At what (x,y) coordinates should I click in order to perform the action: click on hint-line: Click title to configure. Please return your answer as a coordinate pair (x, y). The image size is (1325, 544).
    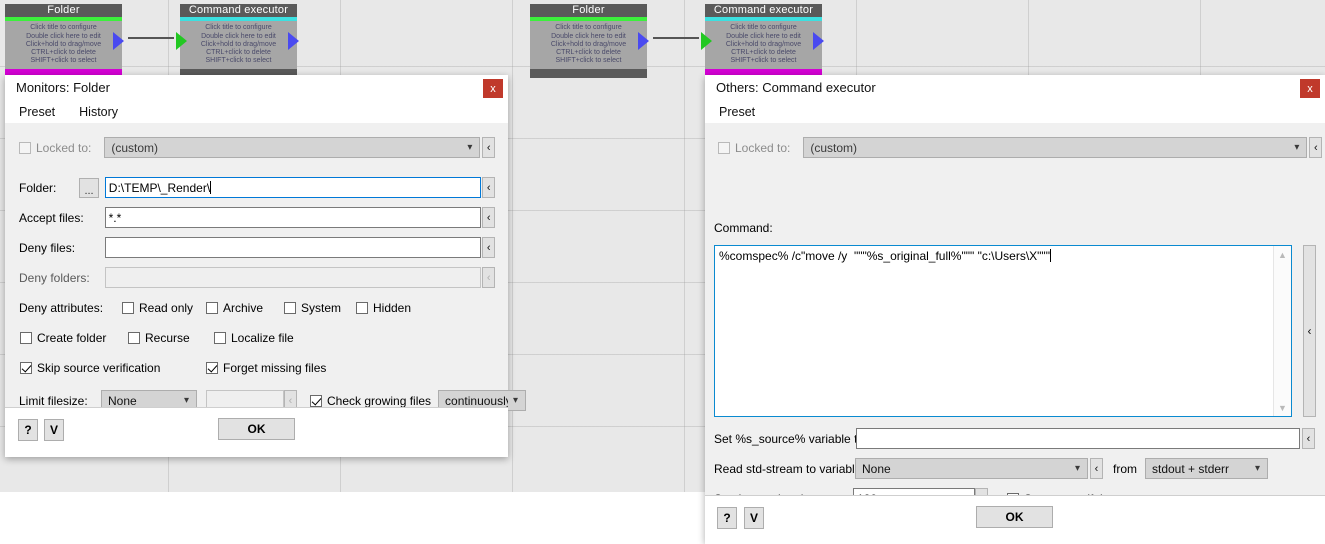
    Looking at the image, I should click on (763, 28).